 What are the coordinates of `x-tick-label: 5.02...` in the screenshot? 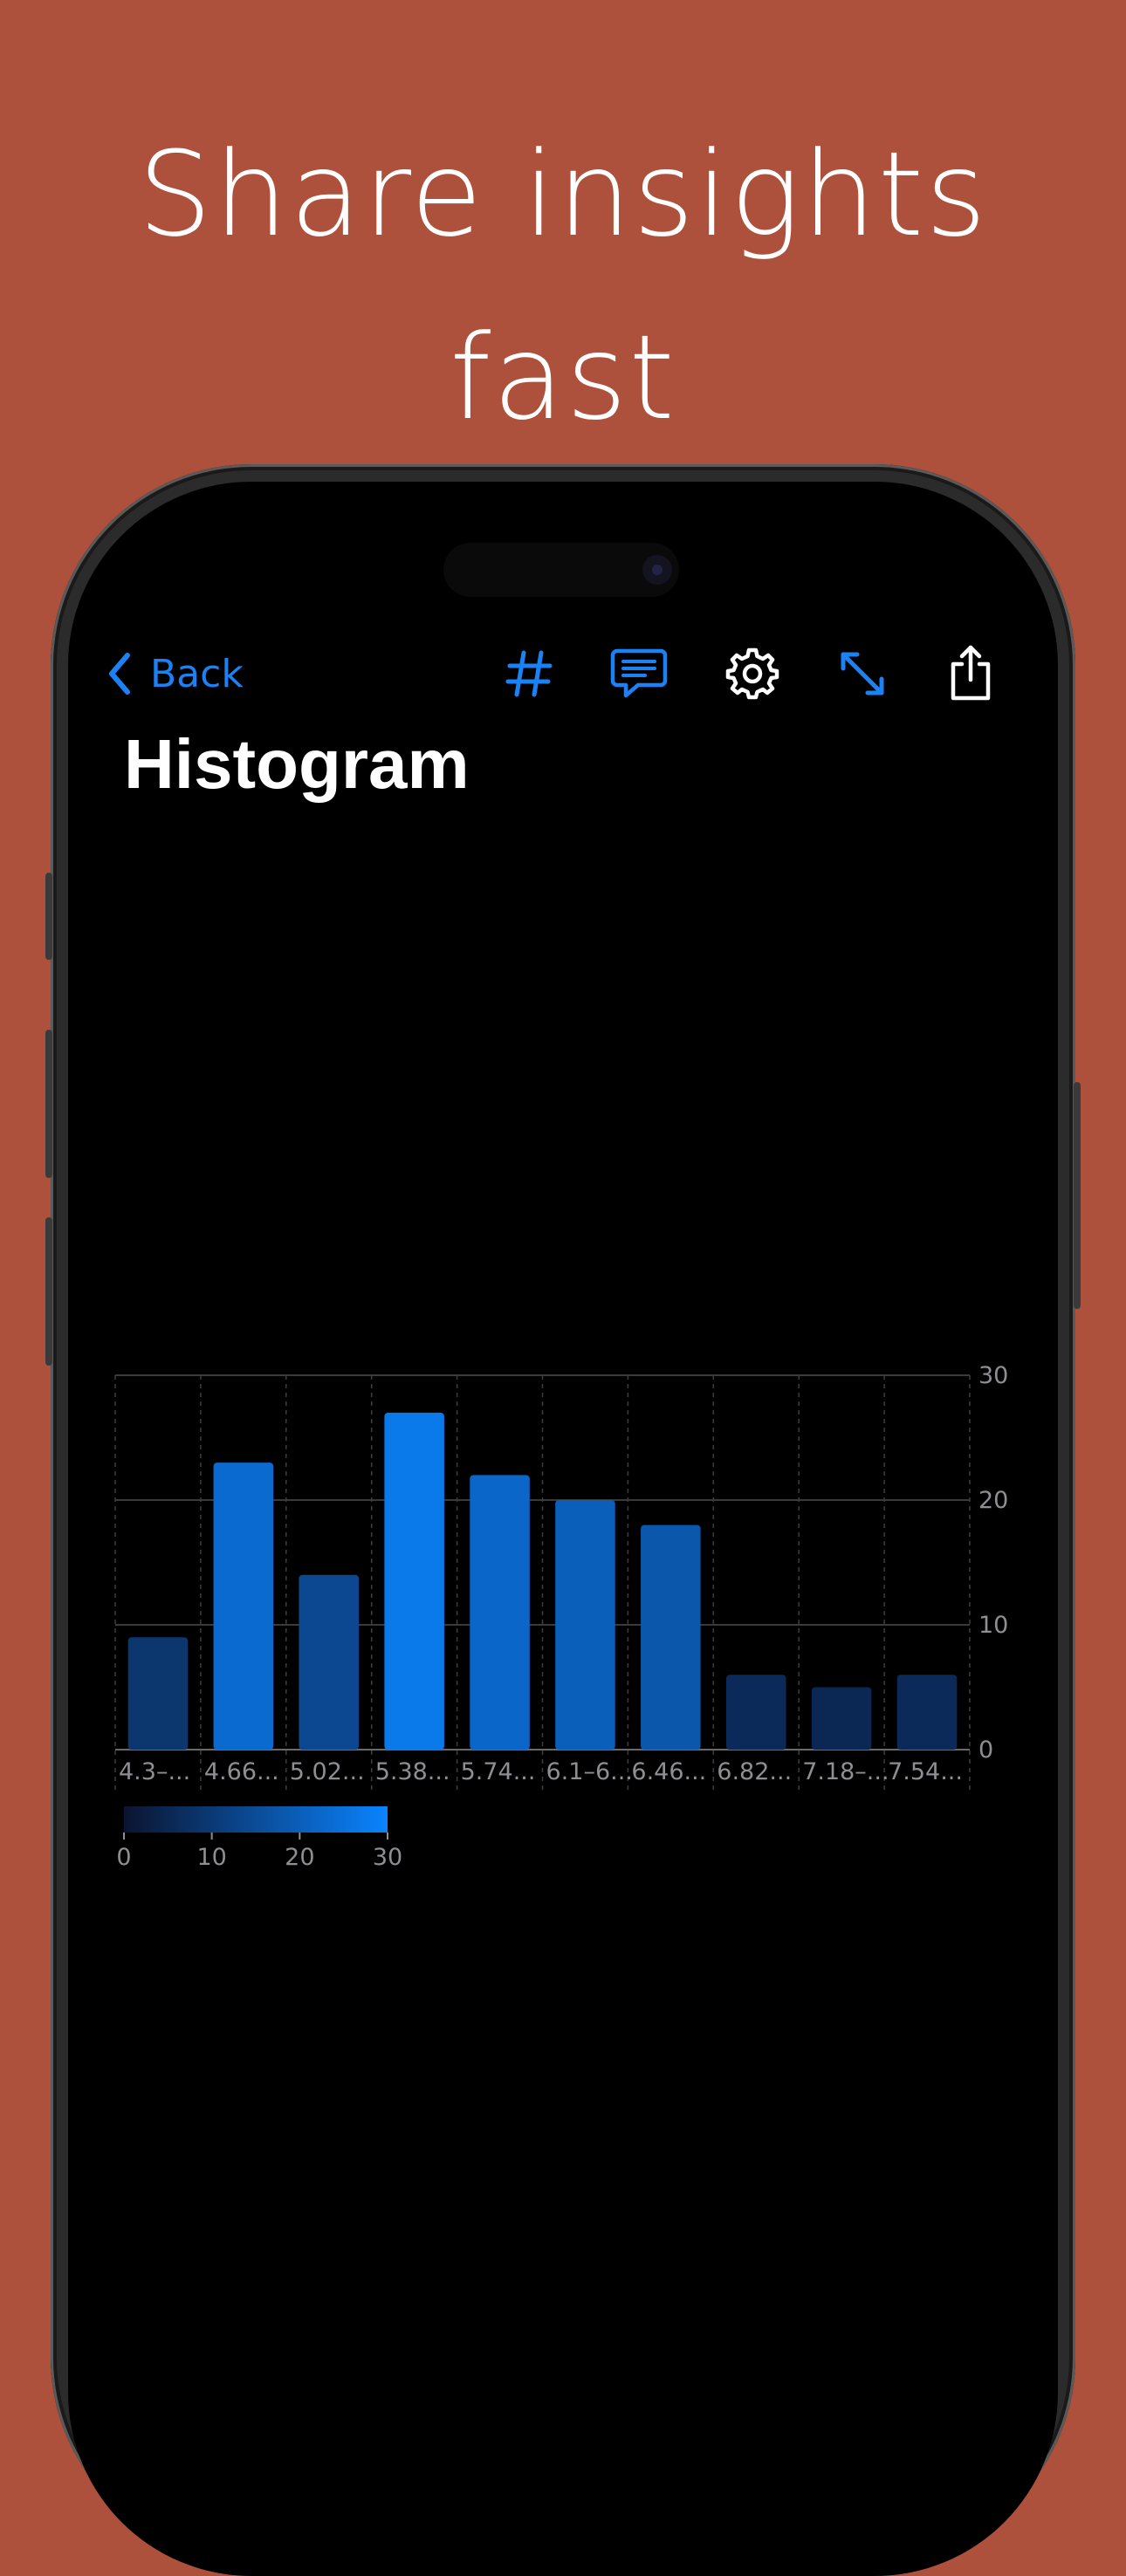 It's located at (327, 1771).